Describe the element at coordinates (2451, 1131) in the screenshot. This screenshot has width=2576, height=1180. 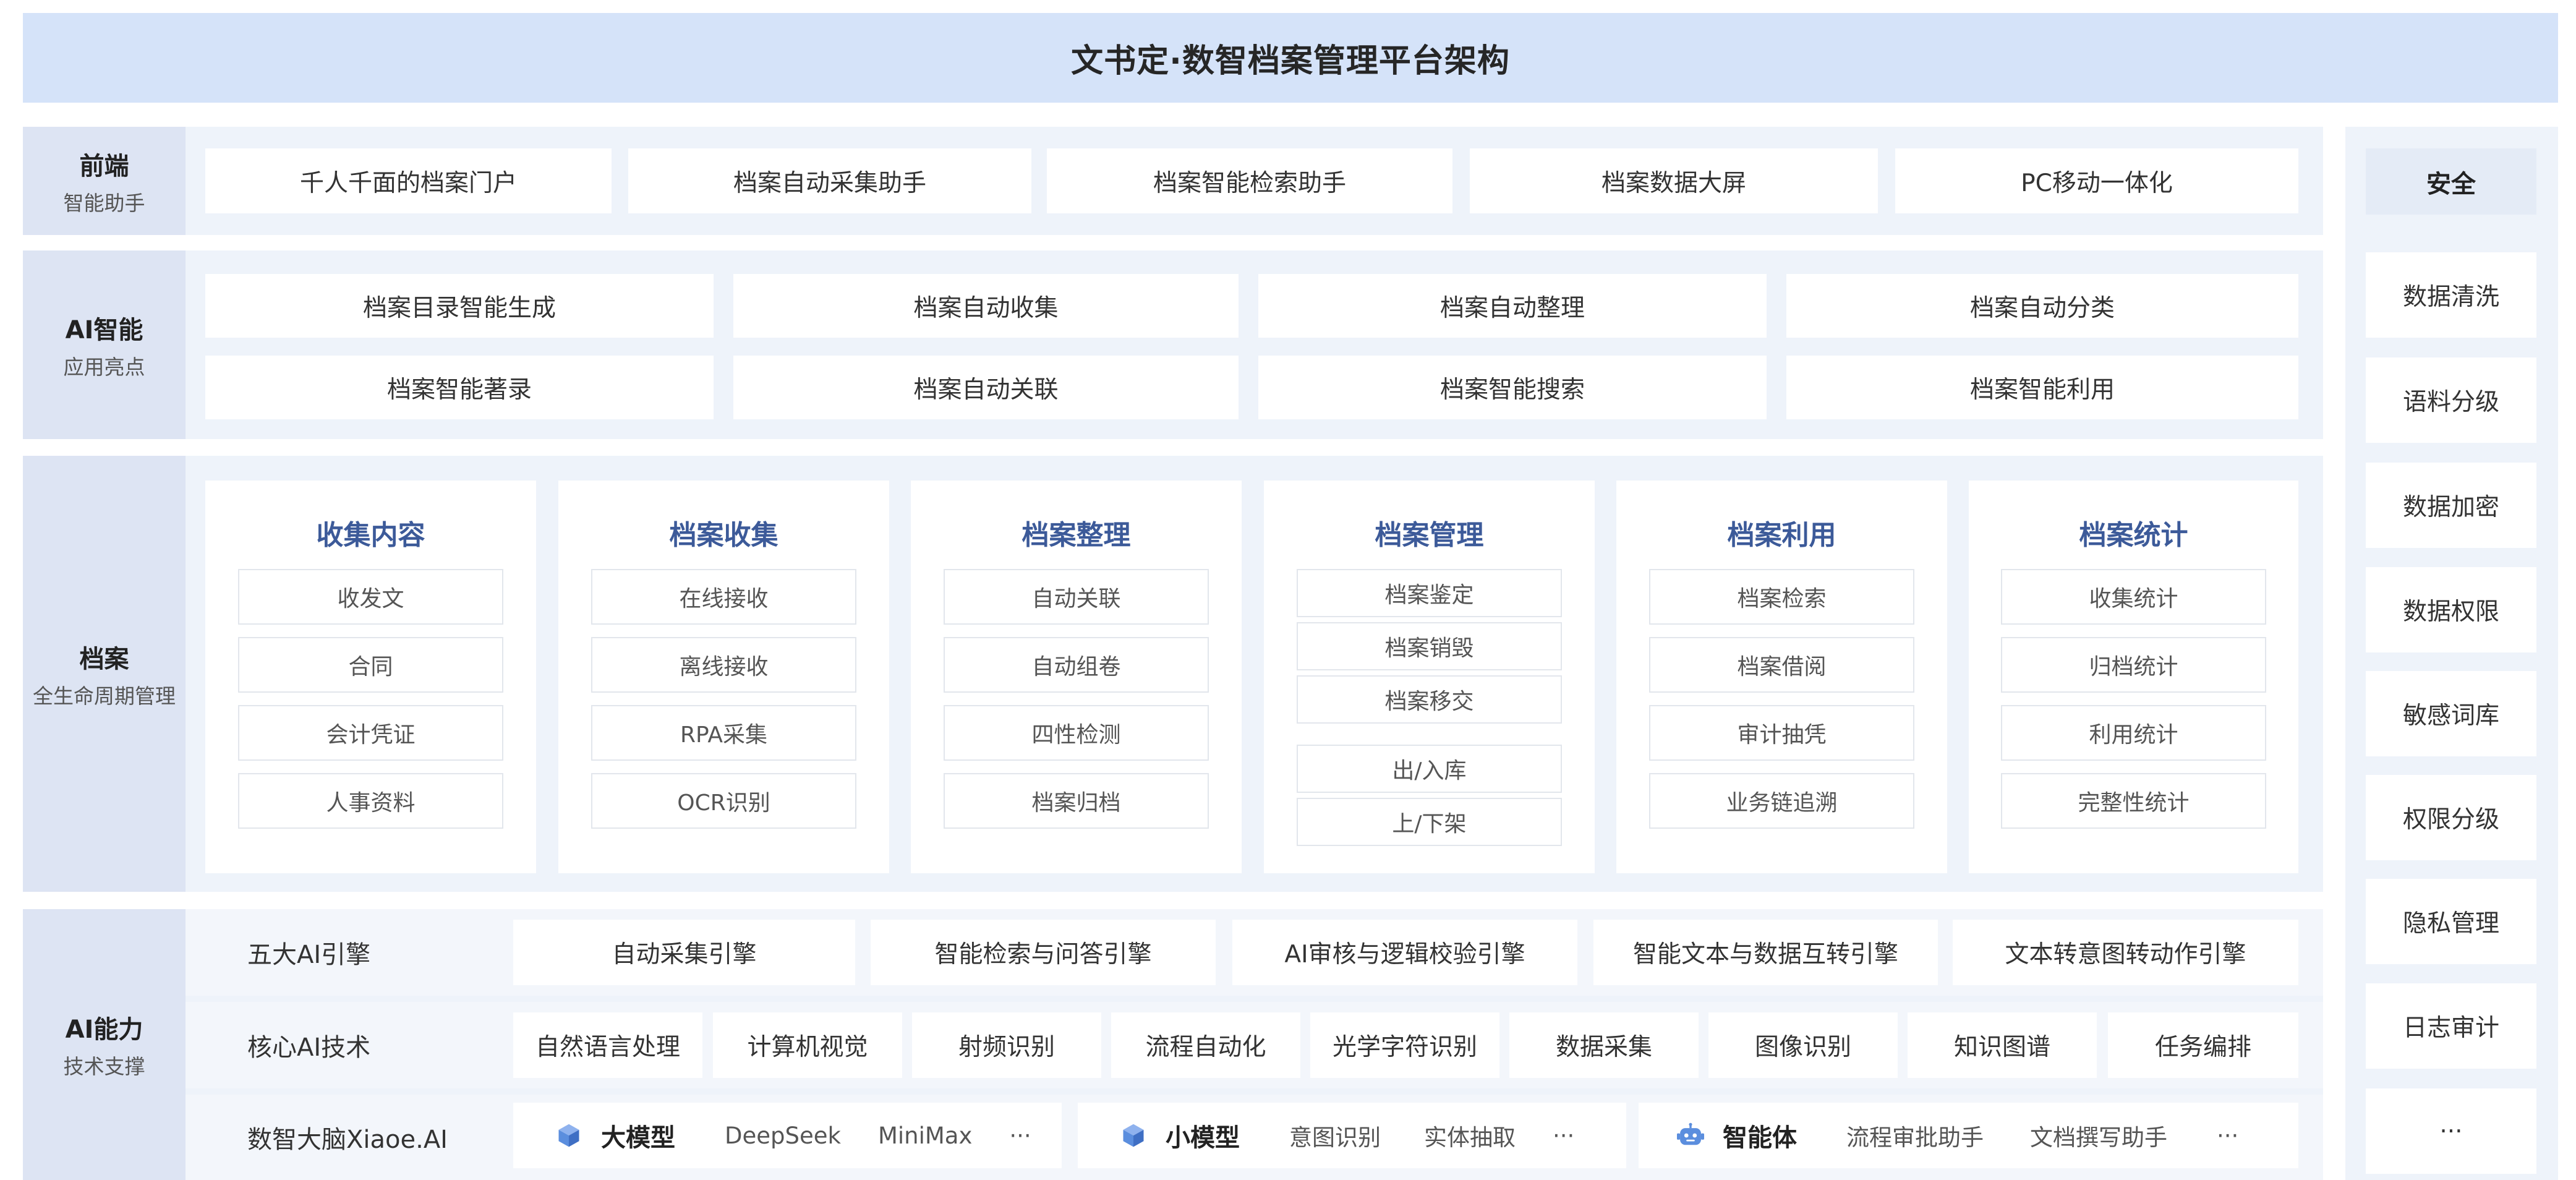
I see `security-item: ···` at that location.